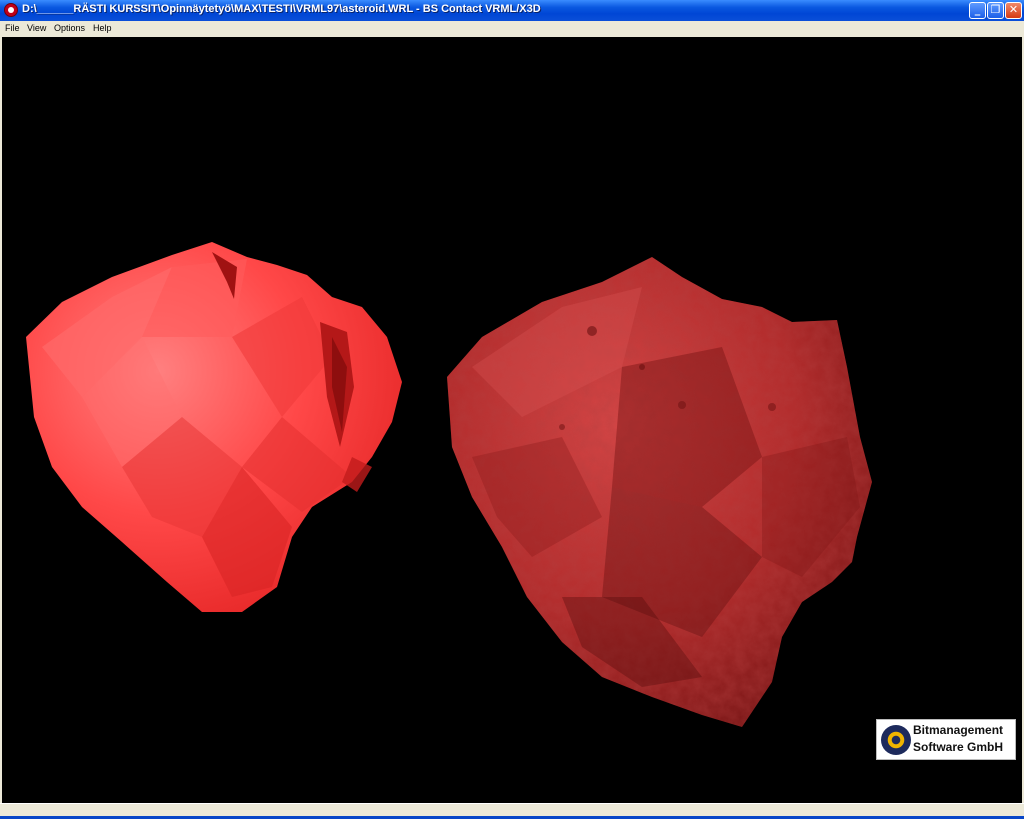 The width and height of the screenshot is (1024, 819). I want to click on menu-file: File, so click(12, 28).